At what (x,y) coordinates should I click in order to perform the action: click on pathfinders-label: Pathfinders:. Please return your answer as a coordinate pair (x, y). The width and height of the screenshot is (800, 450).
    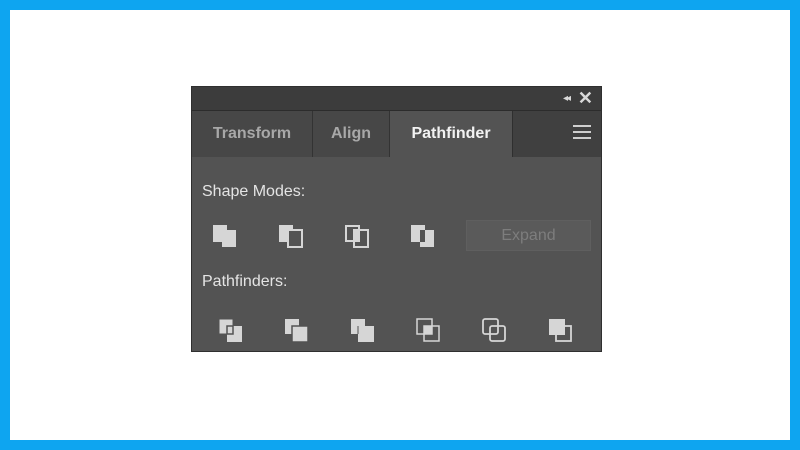
    Looking at the image, I should click on (245, 281).